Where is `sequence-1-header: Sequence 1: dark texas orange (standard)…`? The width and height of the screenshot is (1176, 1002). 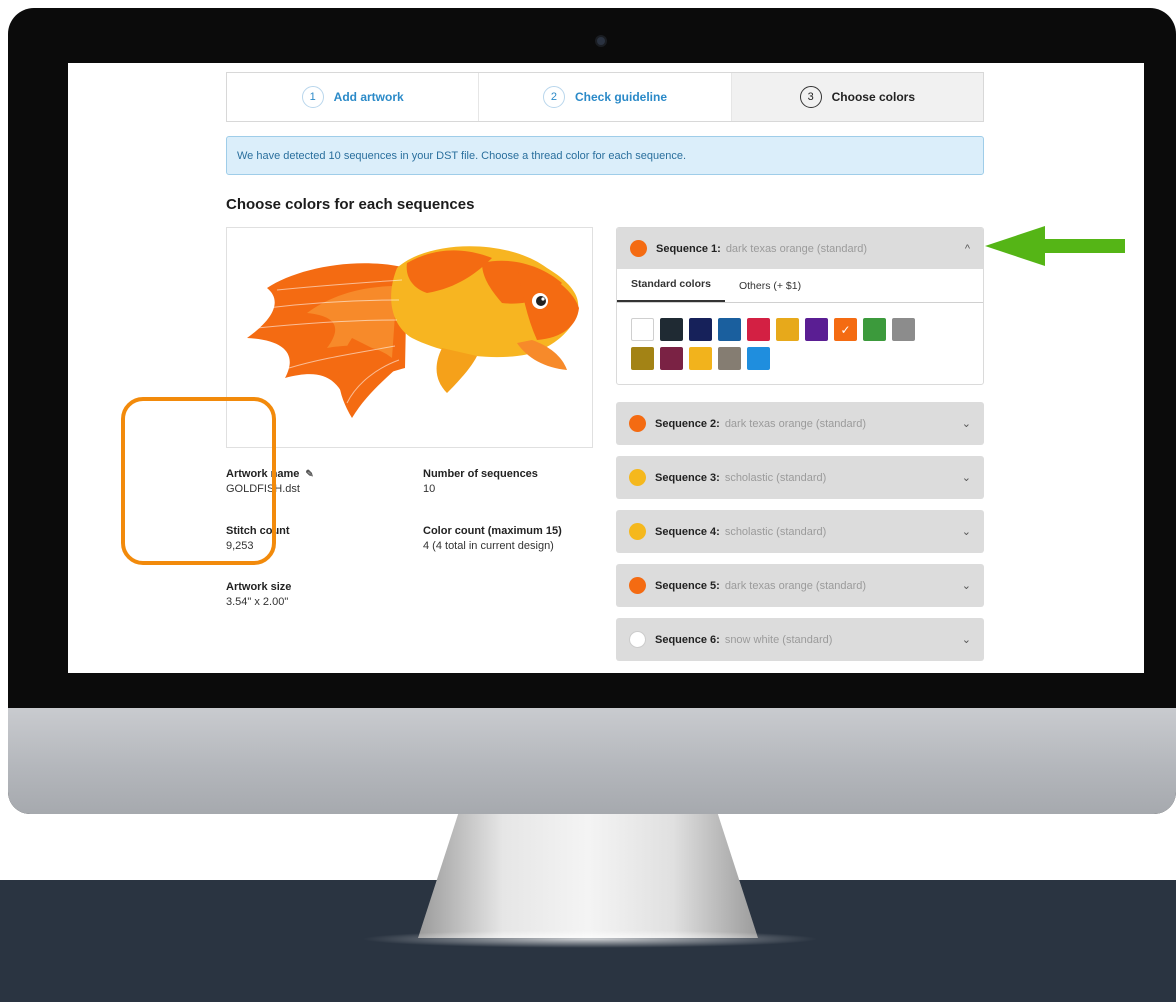
sequence-1-header: Sequence 1: dark texas orange (standard)… is located at coordinates (800, 248).